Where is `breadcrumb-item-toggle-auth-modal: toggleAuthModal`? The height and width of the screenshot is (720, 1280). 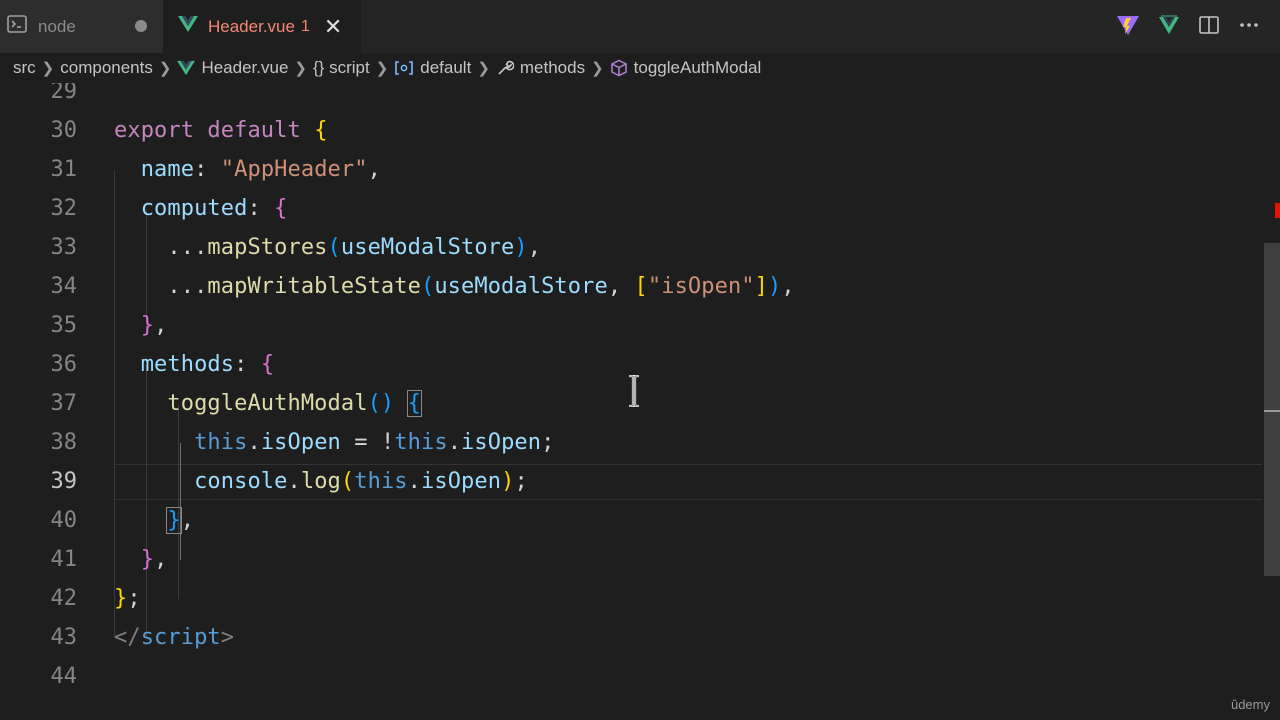 breadcrumb-item-toggle-auth-modal: toggleAuthModal is located at coordinates (698, 68).